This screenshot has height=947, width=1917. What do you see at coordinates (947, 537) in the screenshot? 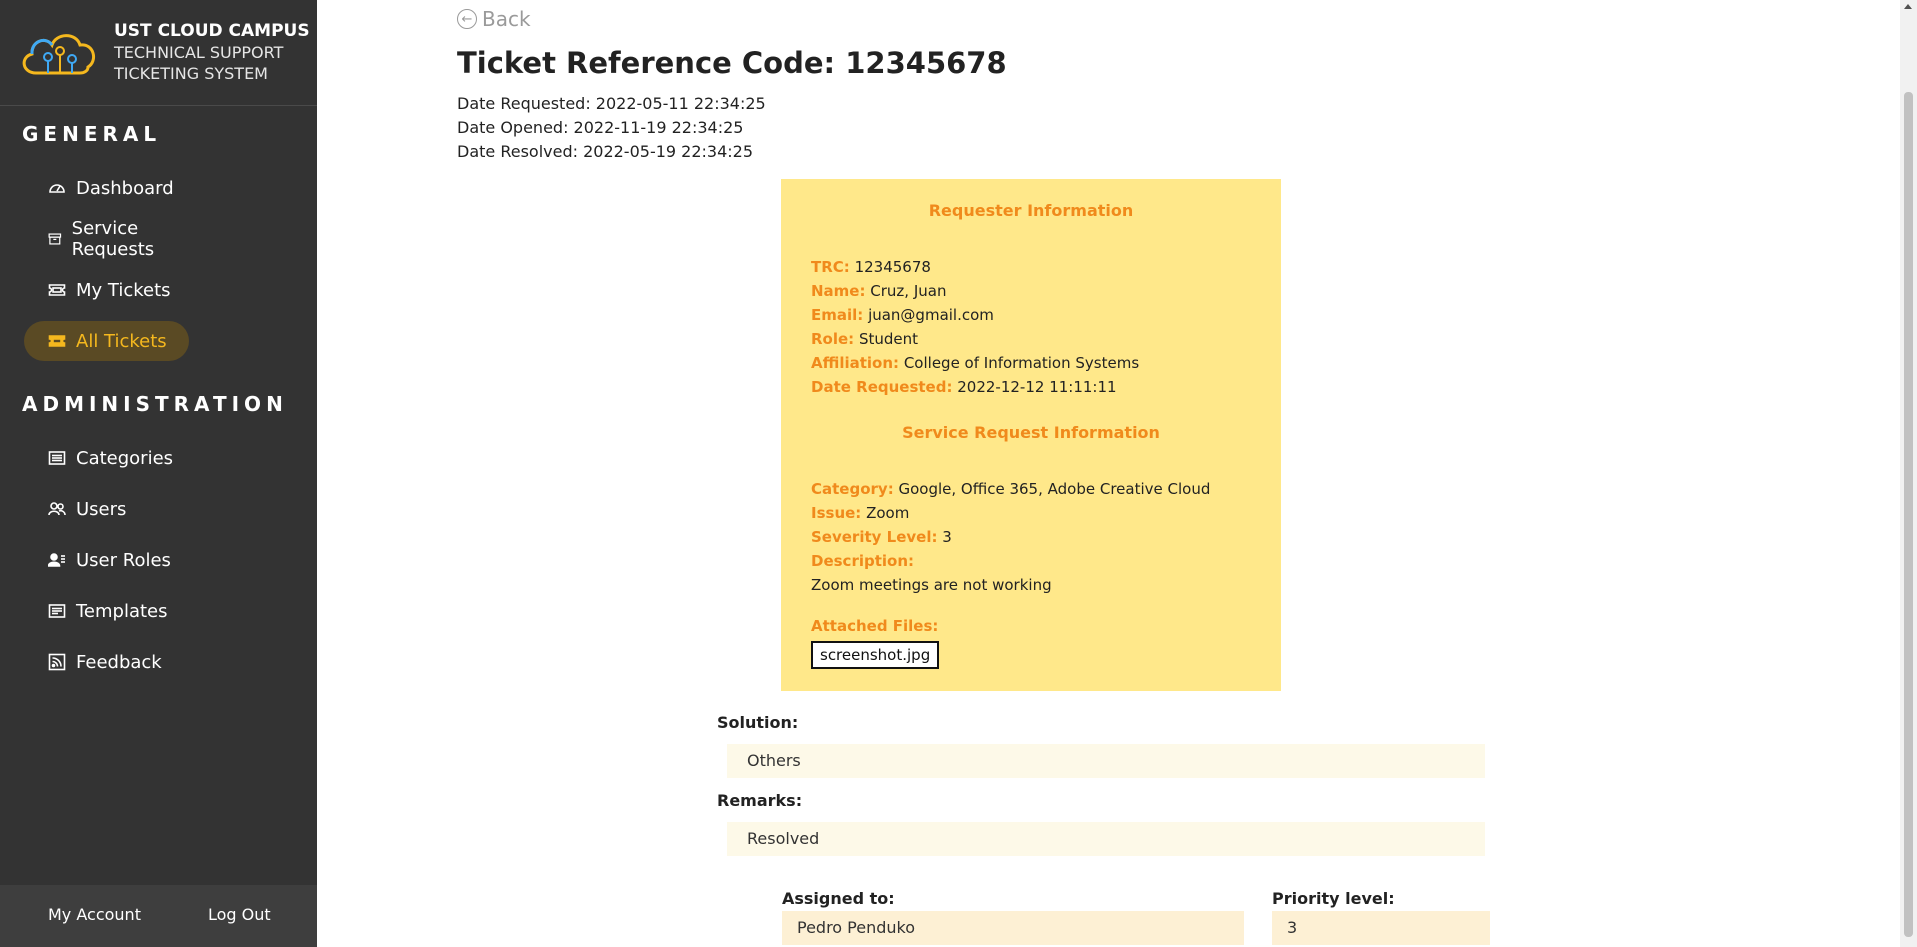
I see `severity-value: 3` at bounding box center [947, 537].